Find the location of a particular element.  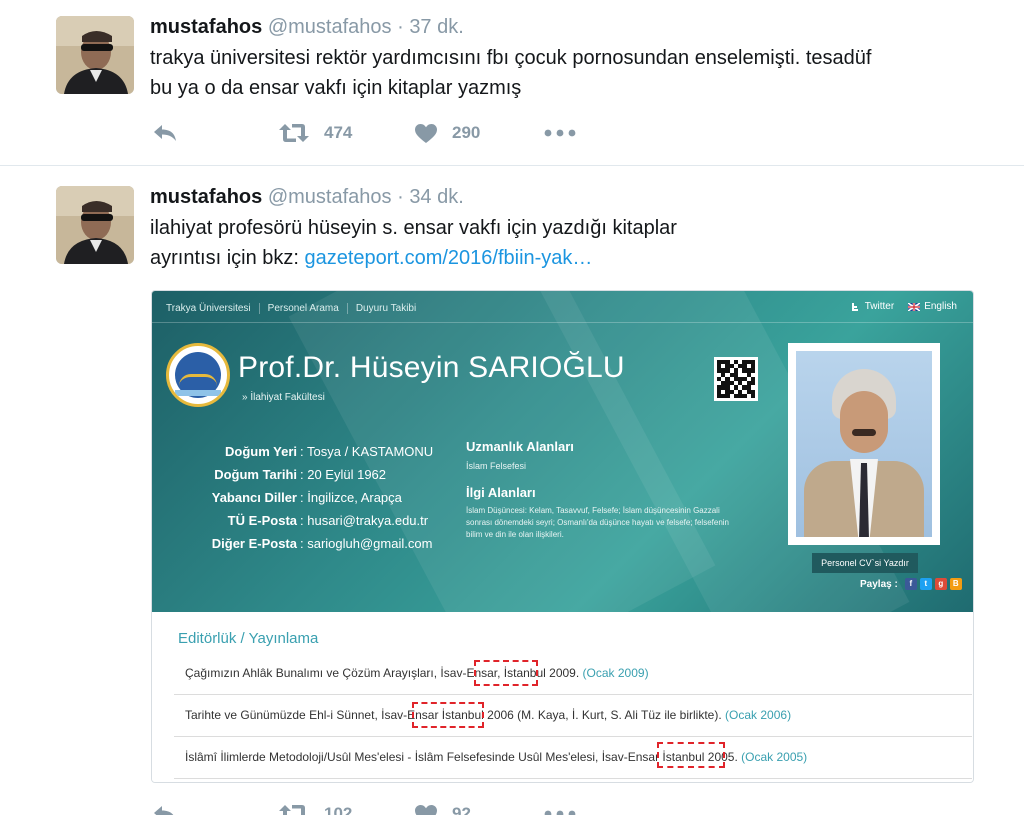

like-button: 92 is located at coordinates (479, 809).